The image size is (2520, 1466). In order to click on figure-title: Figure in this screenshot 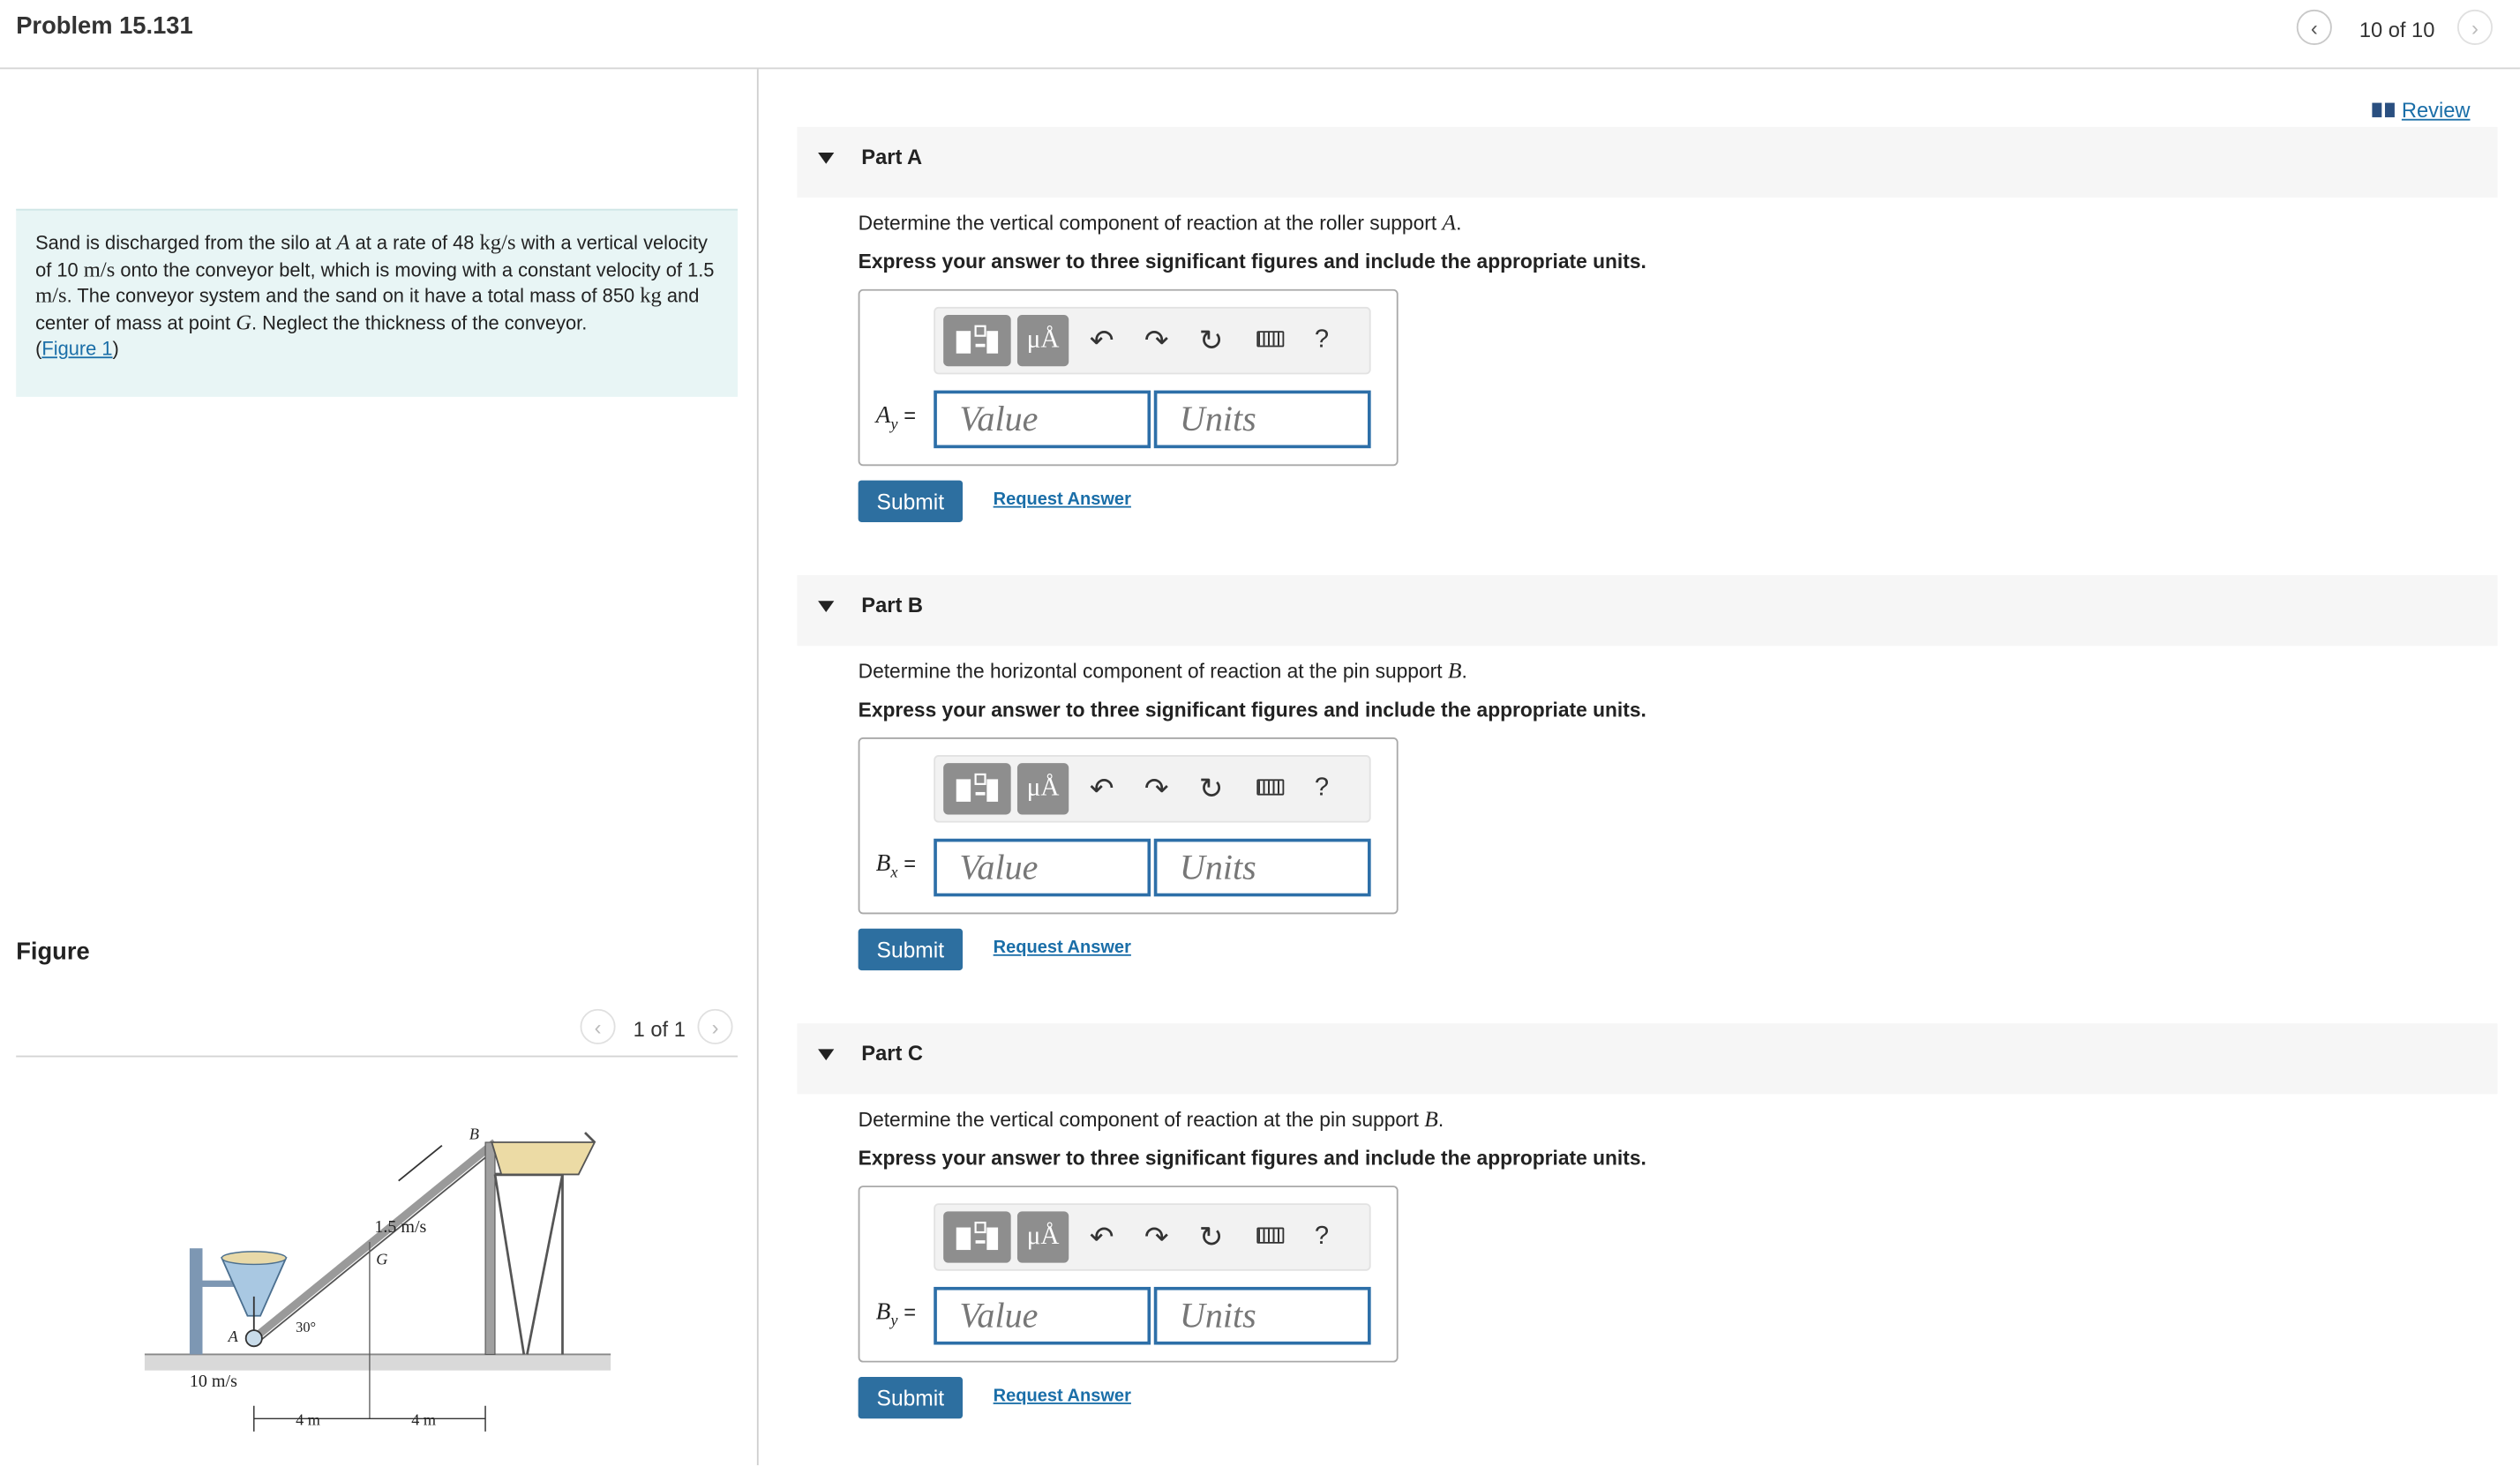, I will do `click(53, 952)`.